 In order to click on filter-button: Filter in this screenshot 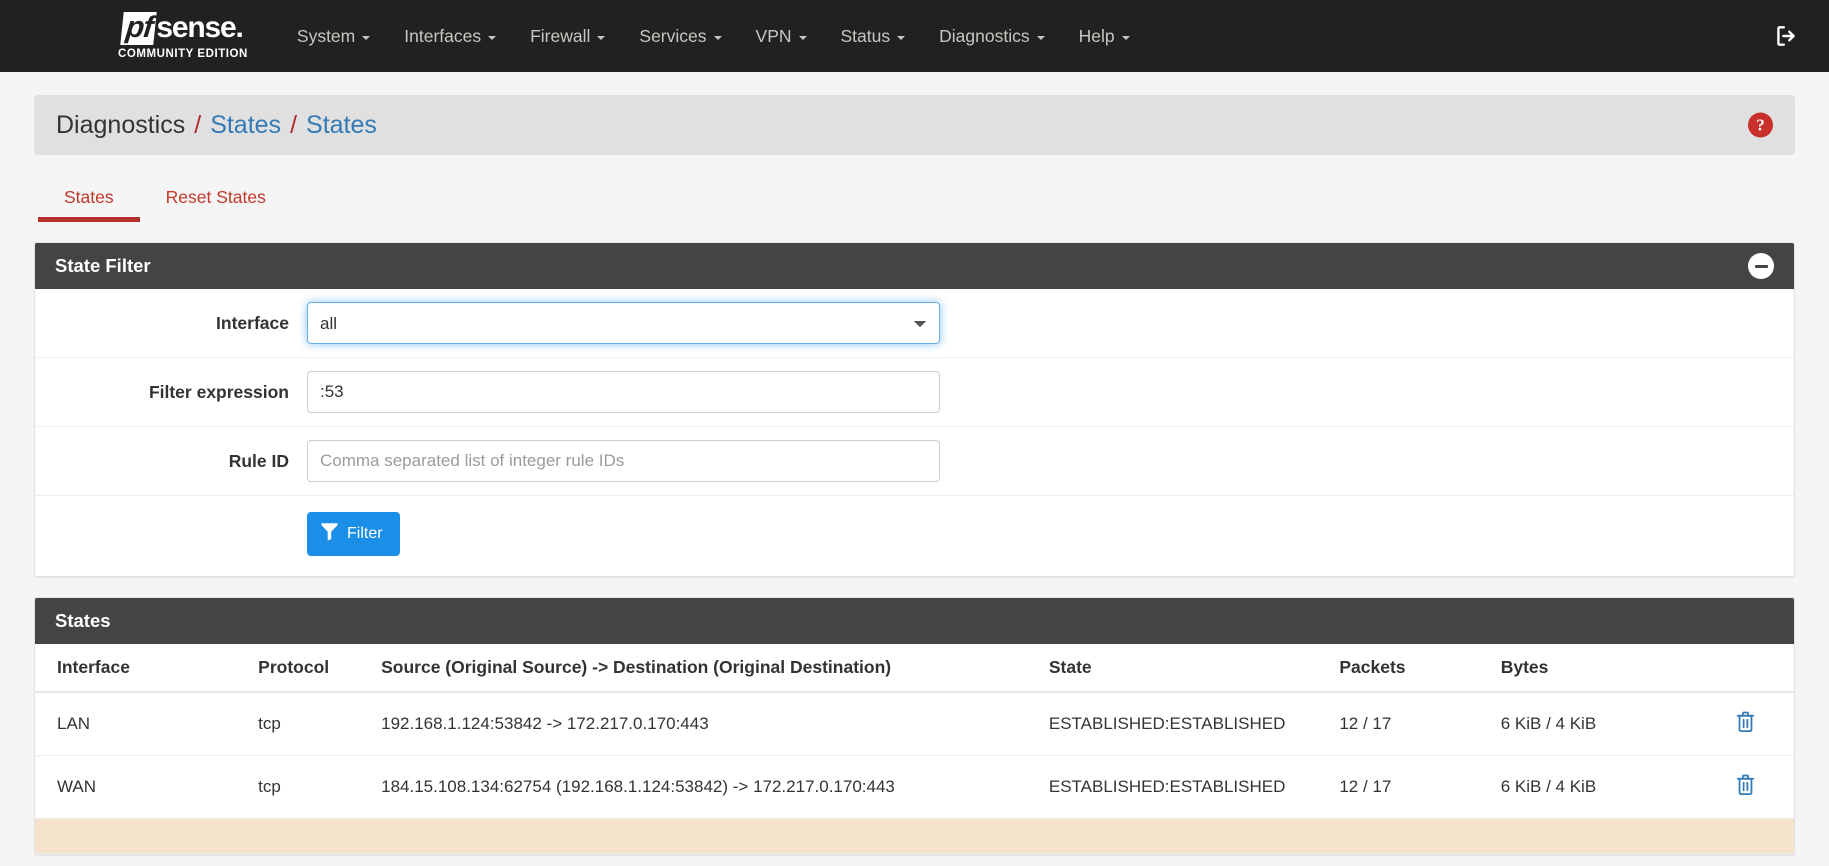, I will do `click(353, 534)`.